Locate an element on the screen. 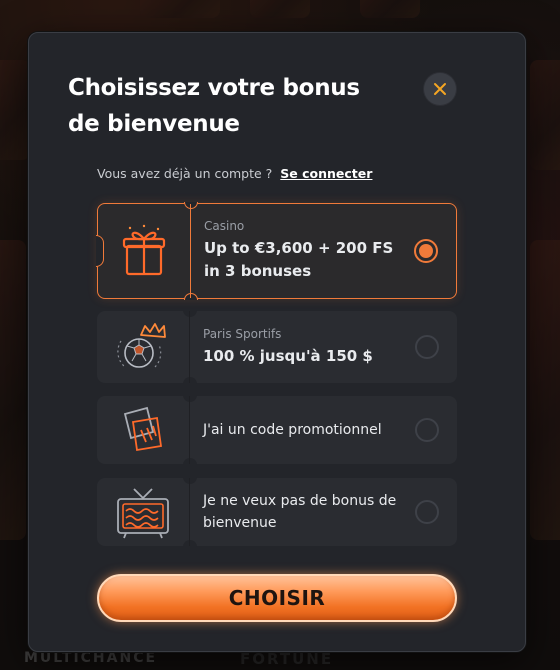  close-button is located at coordinates (440, 89).